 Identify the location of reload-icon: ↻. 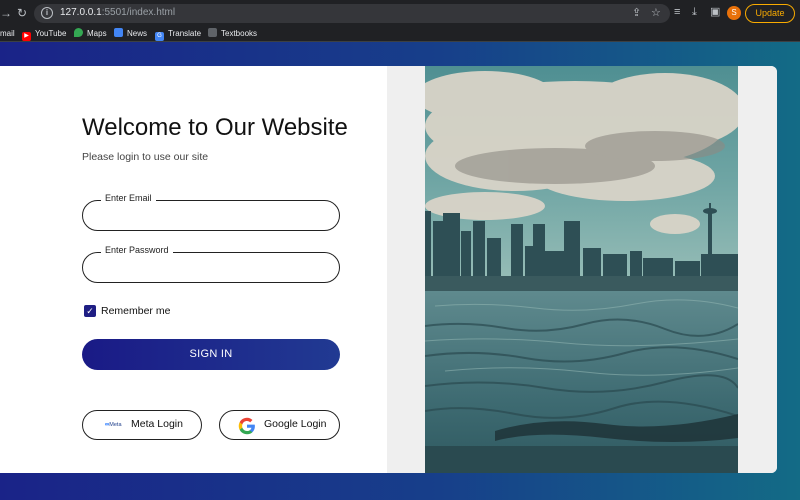
(22, 13).